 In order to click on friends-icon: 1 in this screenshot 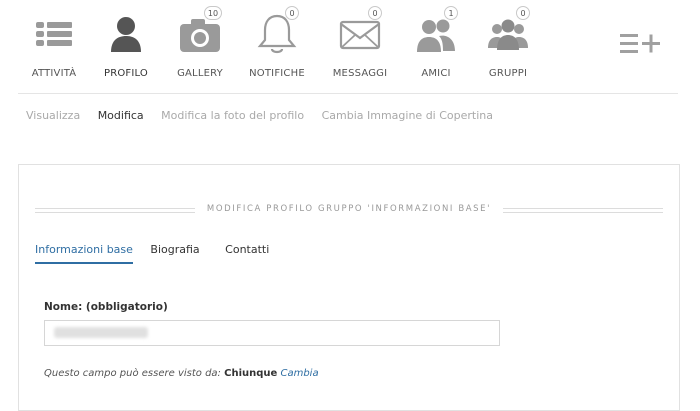, I will do `click(436, 31)`.